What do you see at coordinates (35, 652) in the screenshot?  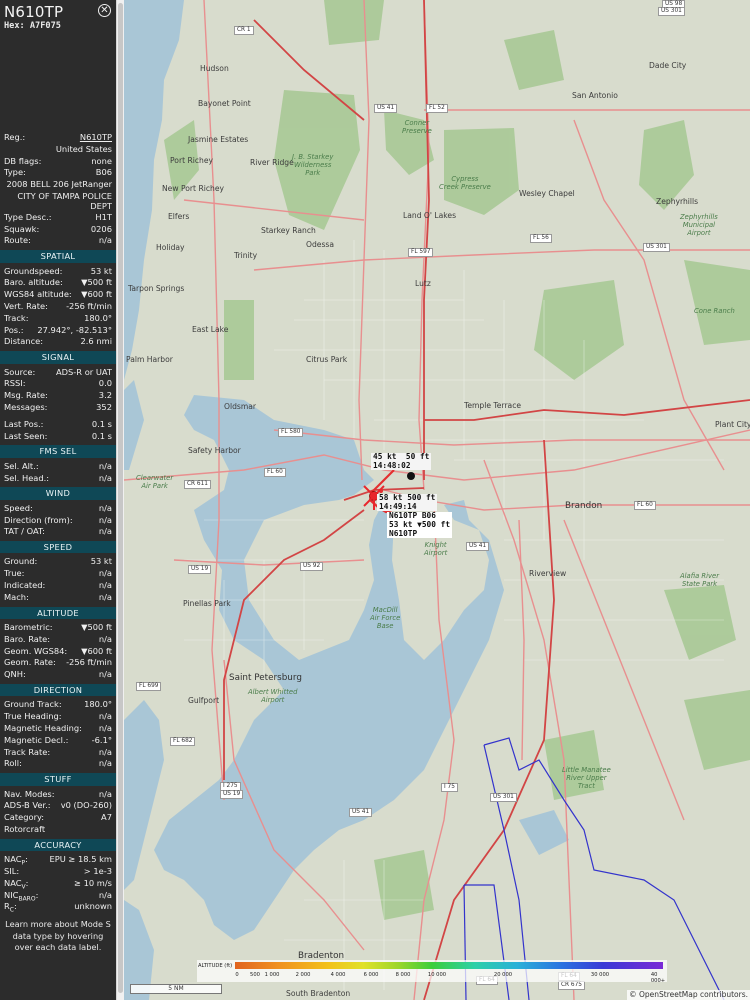 I see `detail-label: Geom. WGS84:` at bounding box center [35, 652].